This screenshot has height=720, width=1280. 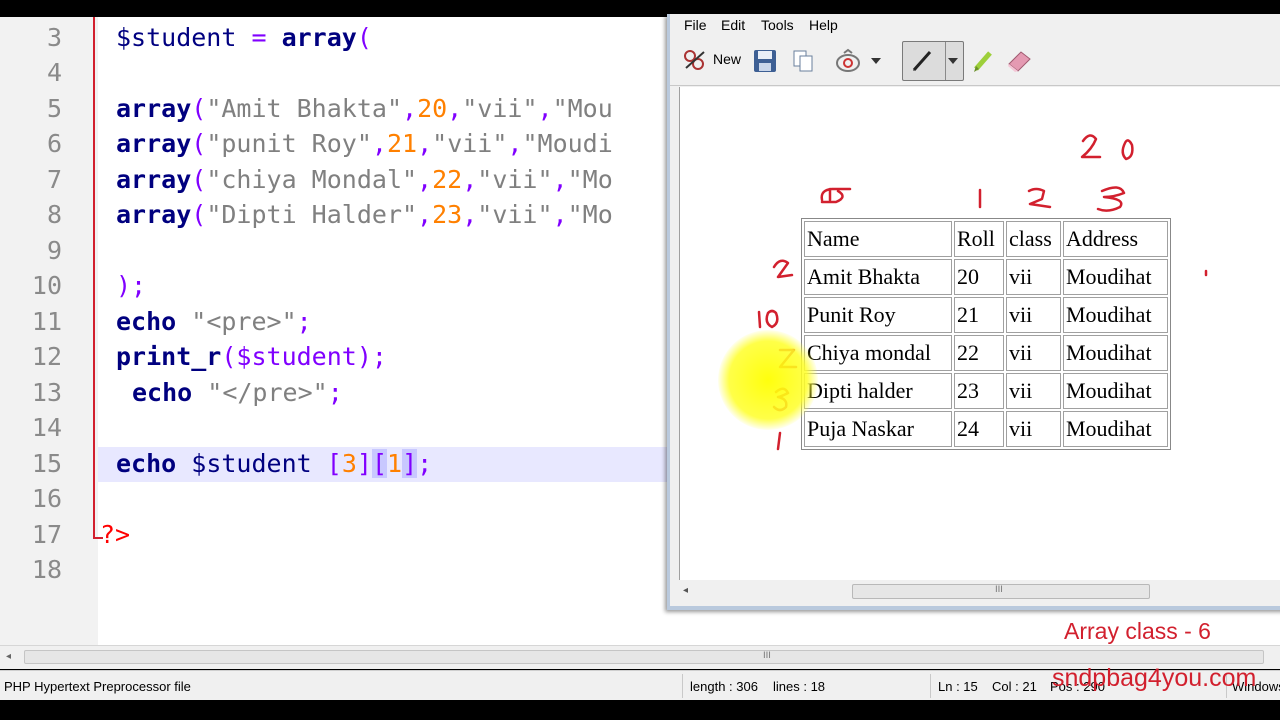 I want to click on menu-file: File, so click(x=695, y=25).